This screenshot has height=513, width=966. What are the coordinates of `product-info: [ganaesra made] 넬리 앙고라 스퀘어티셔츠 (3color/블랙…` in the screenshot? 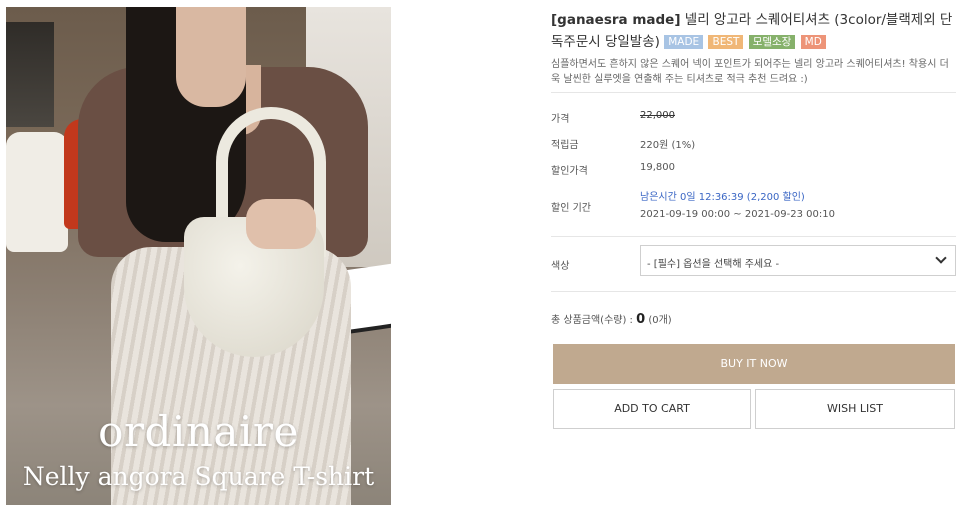 It's located at (753, 48).